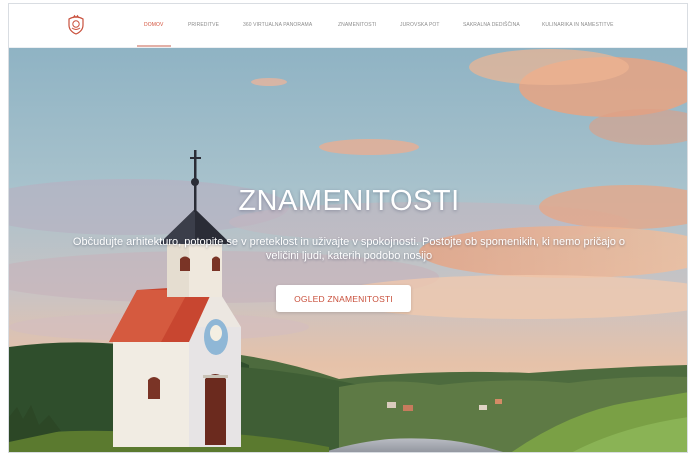 The width and height of the screenshot is (692, 457). I want to click on nav-item-sakralna-dediscina: SAKRALNA DEDIŠČINA, so click(491, 25).